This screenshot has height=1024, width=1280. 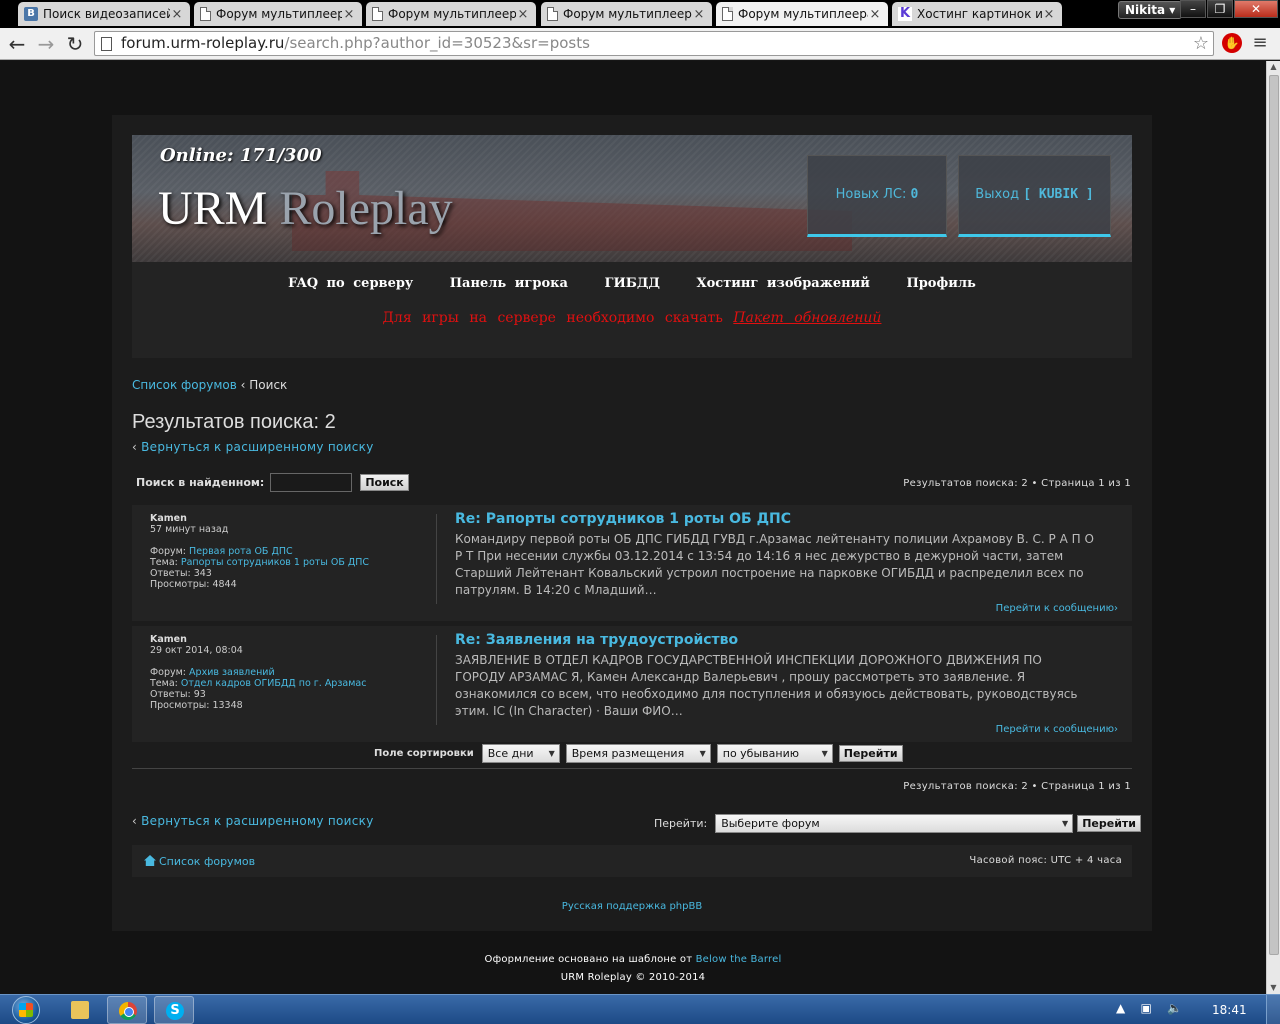 I want to click on system-tray: ▲ ▣ 🔈, so click(x=1149, y=1008).